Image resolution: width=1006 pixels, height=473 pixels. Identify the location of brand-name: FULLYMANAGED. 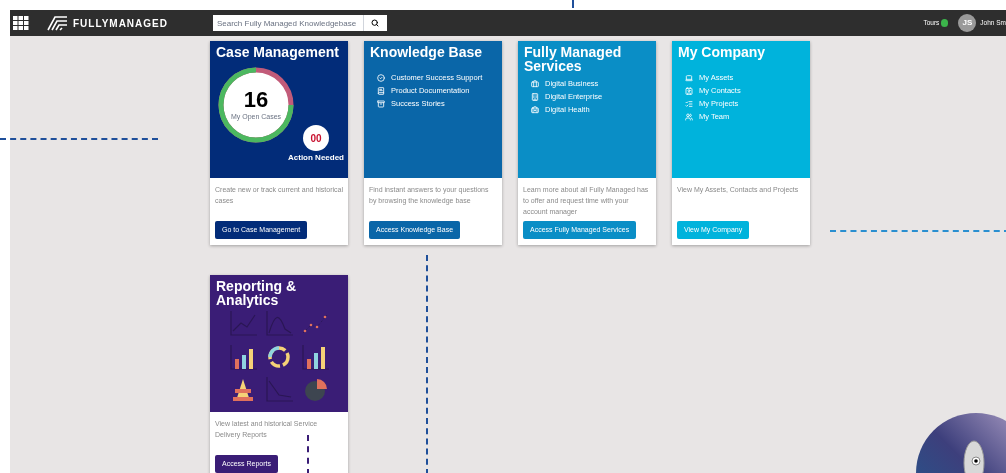
(120, 23).